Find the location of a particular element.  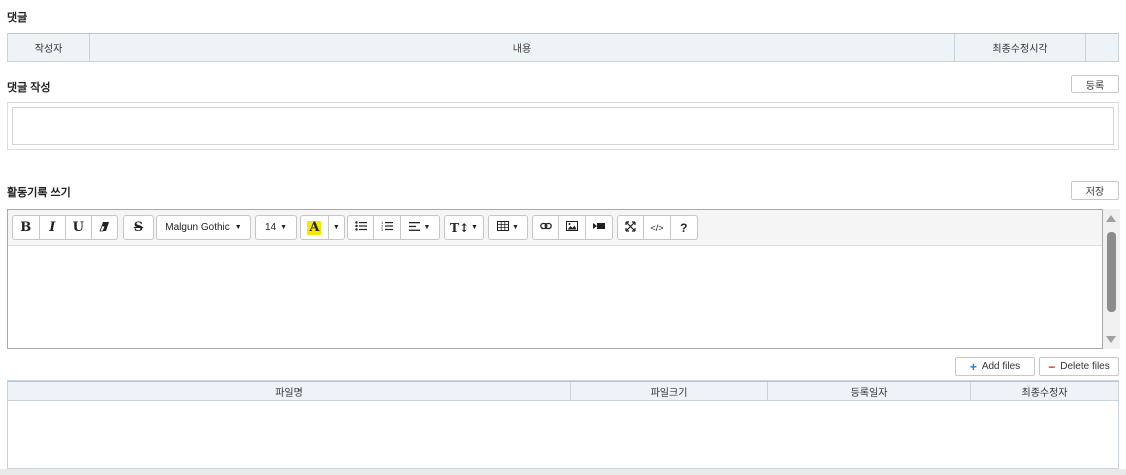

help-button: ? is located at coordinates (684, 227).